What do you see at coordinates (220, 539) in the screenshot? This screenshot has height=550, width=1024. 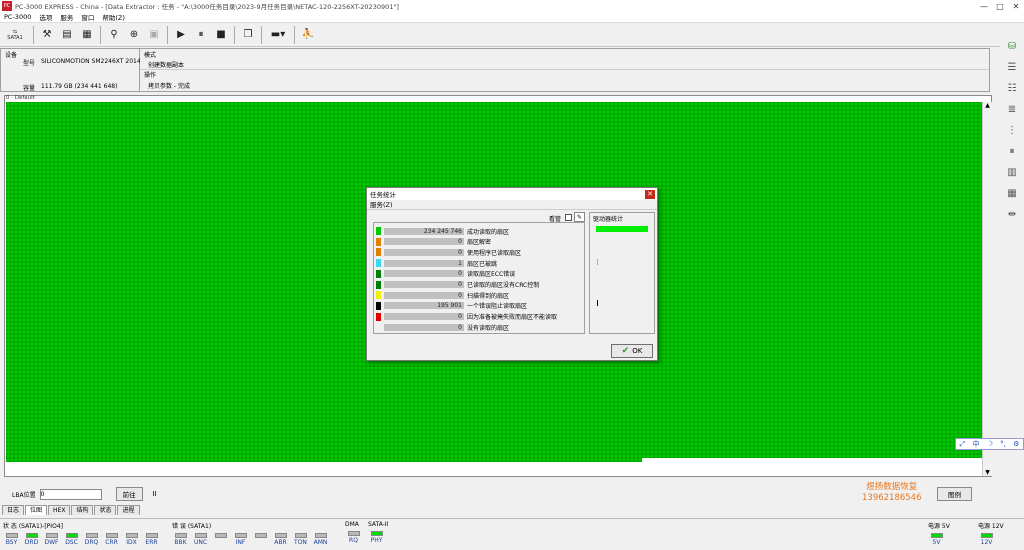 I see `status-led` at bounding box center [220, 539].